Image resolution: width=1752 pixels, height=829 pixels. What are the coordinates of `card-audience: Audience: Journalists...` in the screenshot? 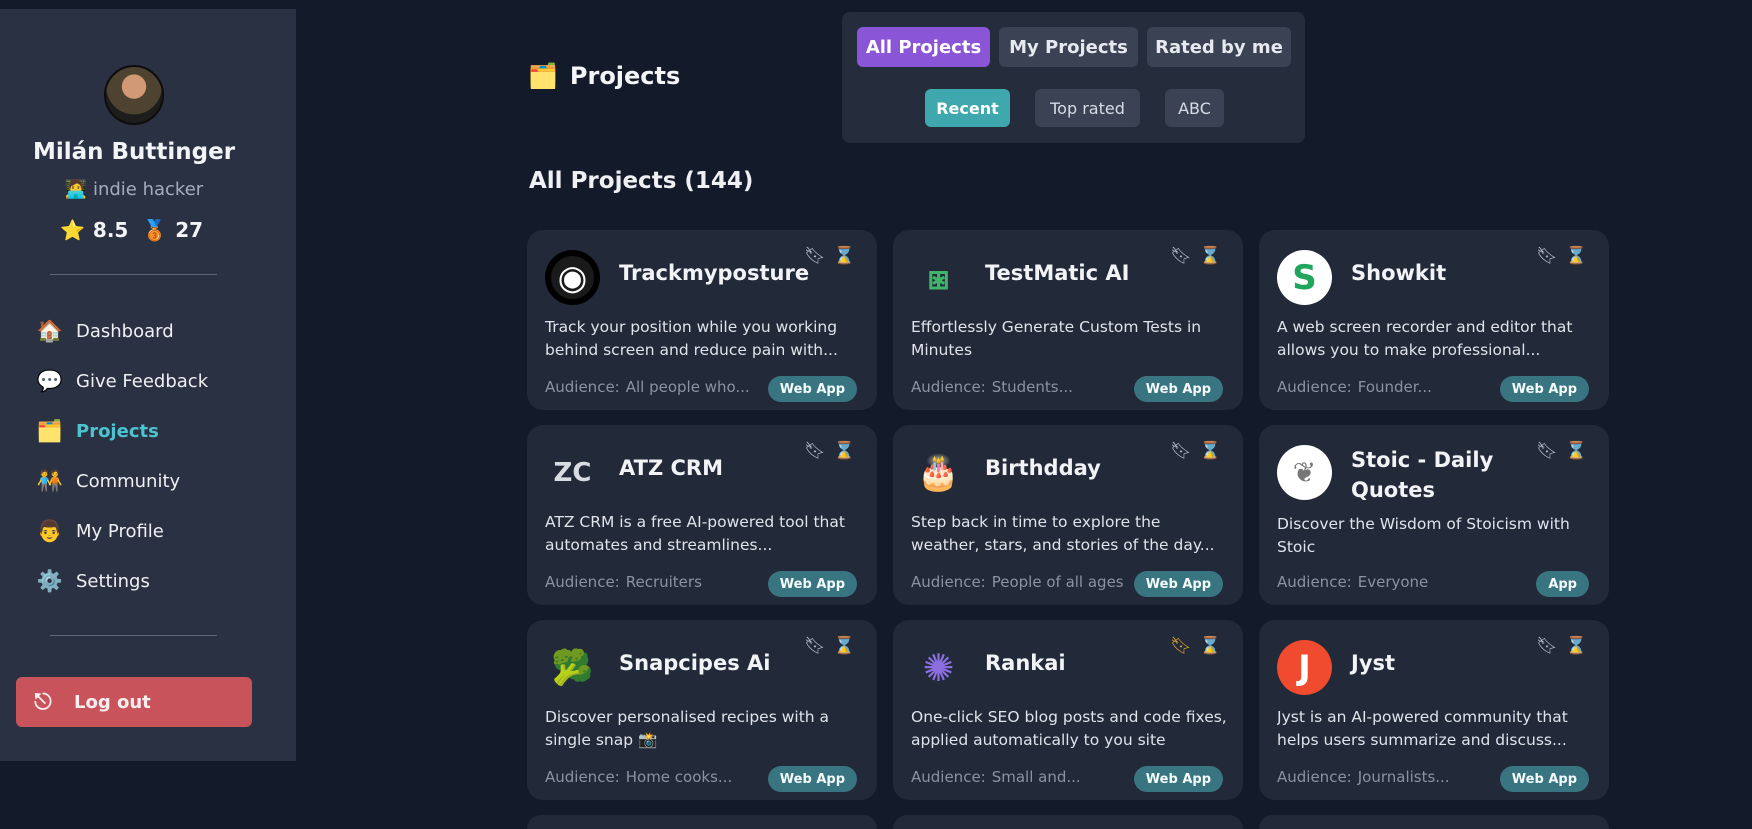 It's located at (1363, 777).